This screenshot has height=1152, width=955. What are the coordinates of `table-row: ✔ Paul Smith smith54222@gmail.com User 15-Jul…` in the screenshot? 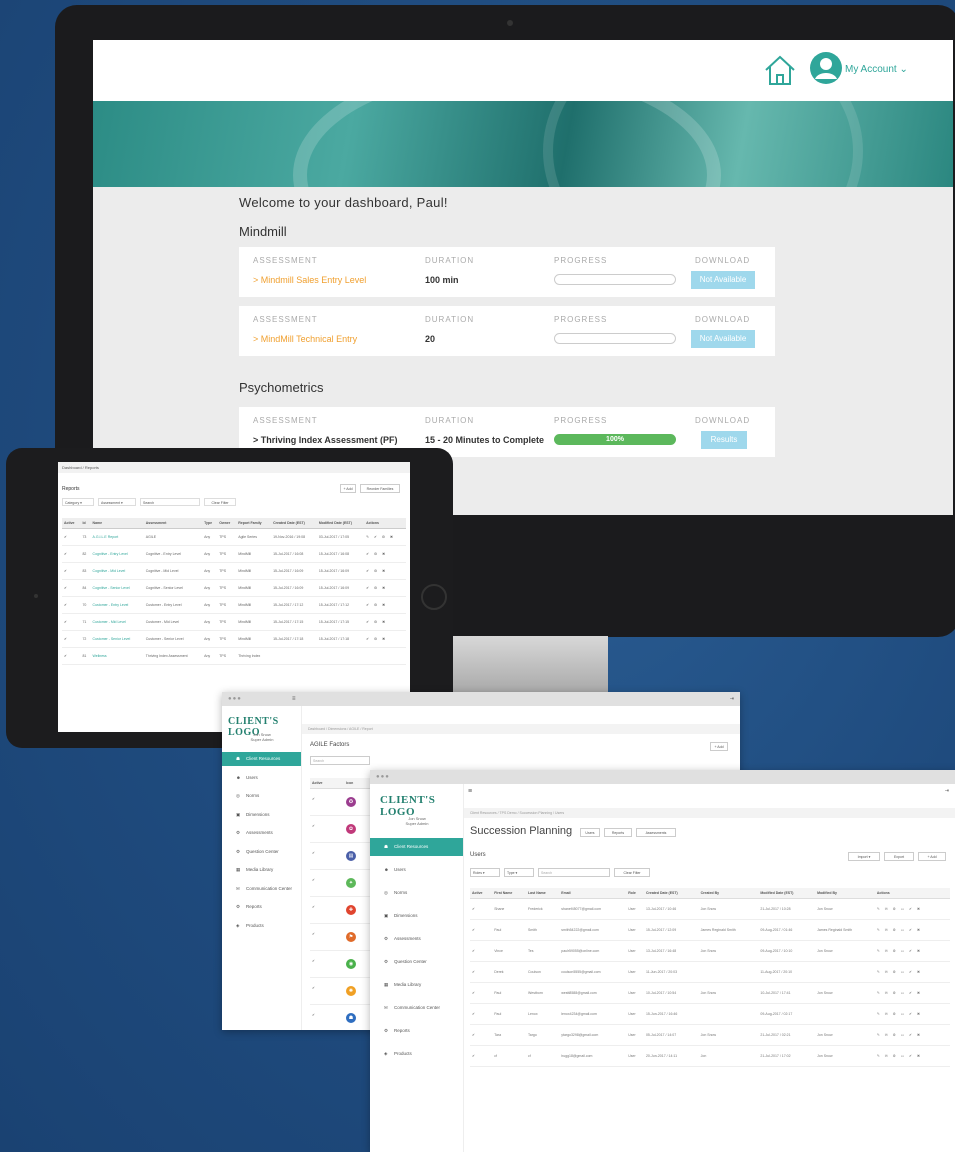 It's located at (710, 930).